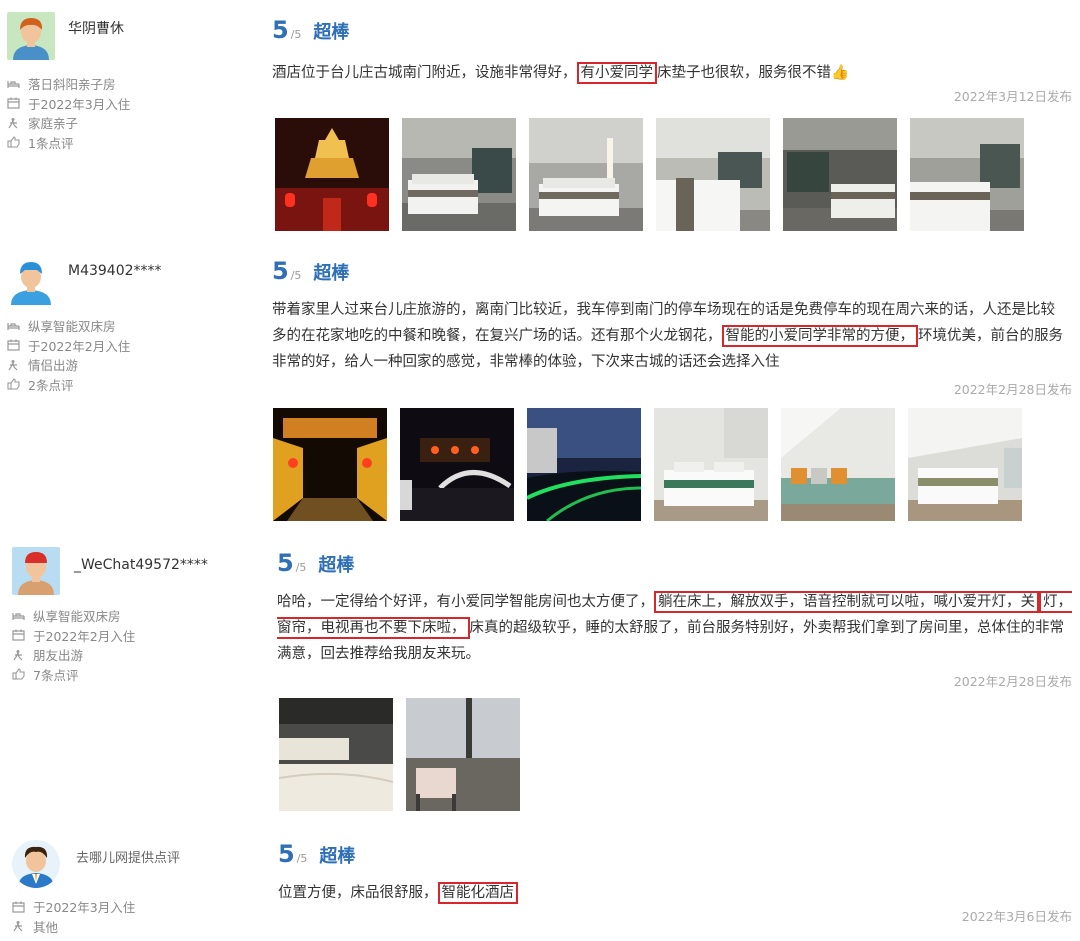  I want to click on reviewer-meta: 纵享智能双床房 于2022年2月入住 情侣出游 2条点评, so click(68, 355).